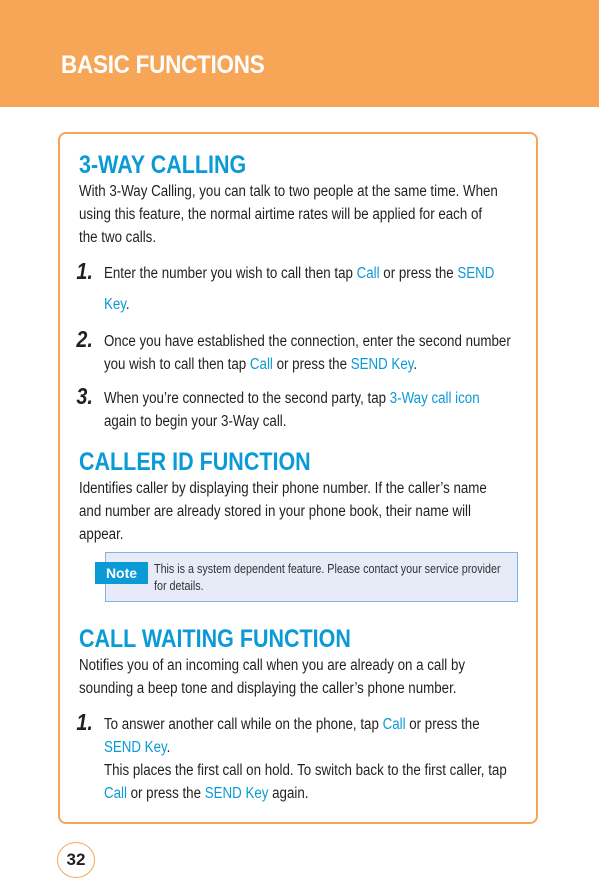  What do you see at coordinates (329, 304) in the screenshot?
I see `step-text: Key.` at bounding box center [329, 304].